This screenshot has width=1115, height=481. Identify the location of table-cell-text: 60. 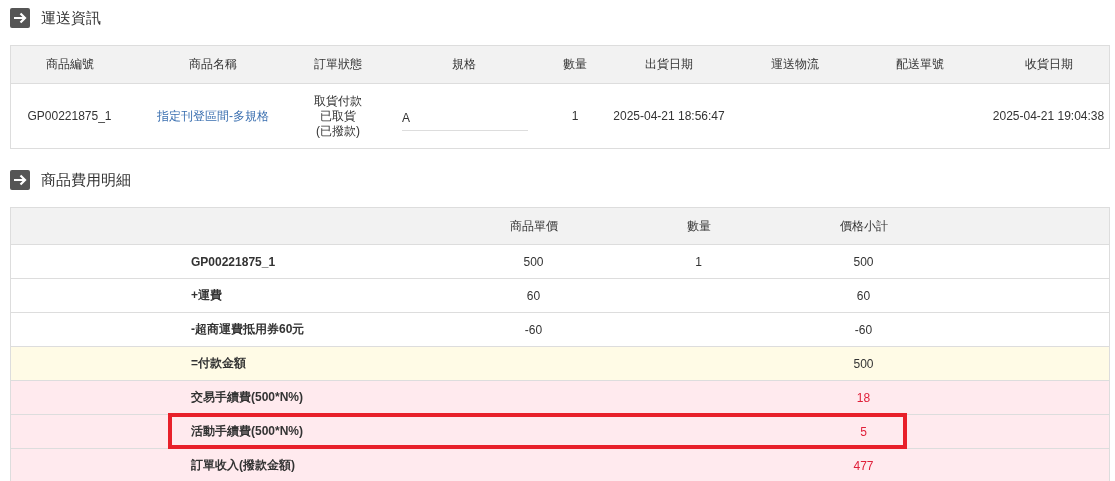
(533, 295).